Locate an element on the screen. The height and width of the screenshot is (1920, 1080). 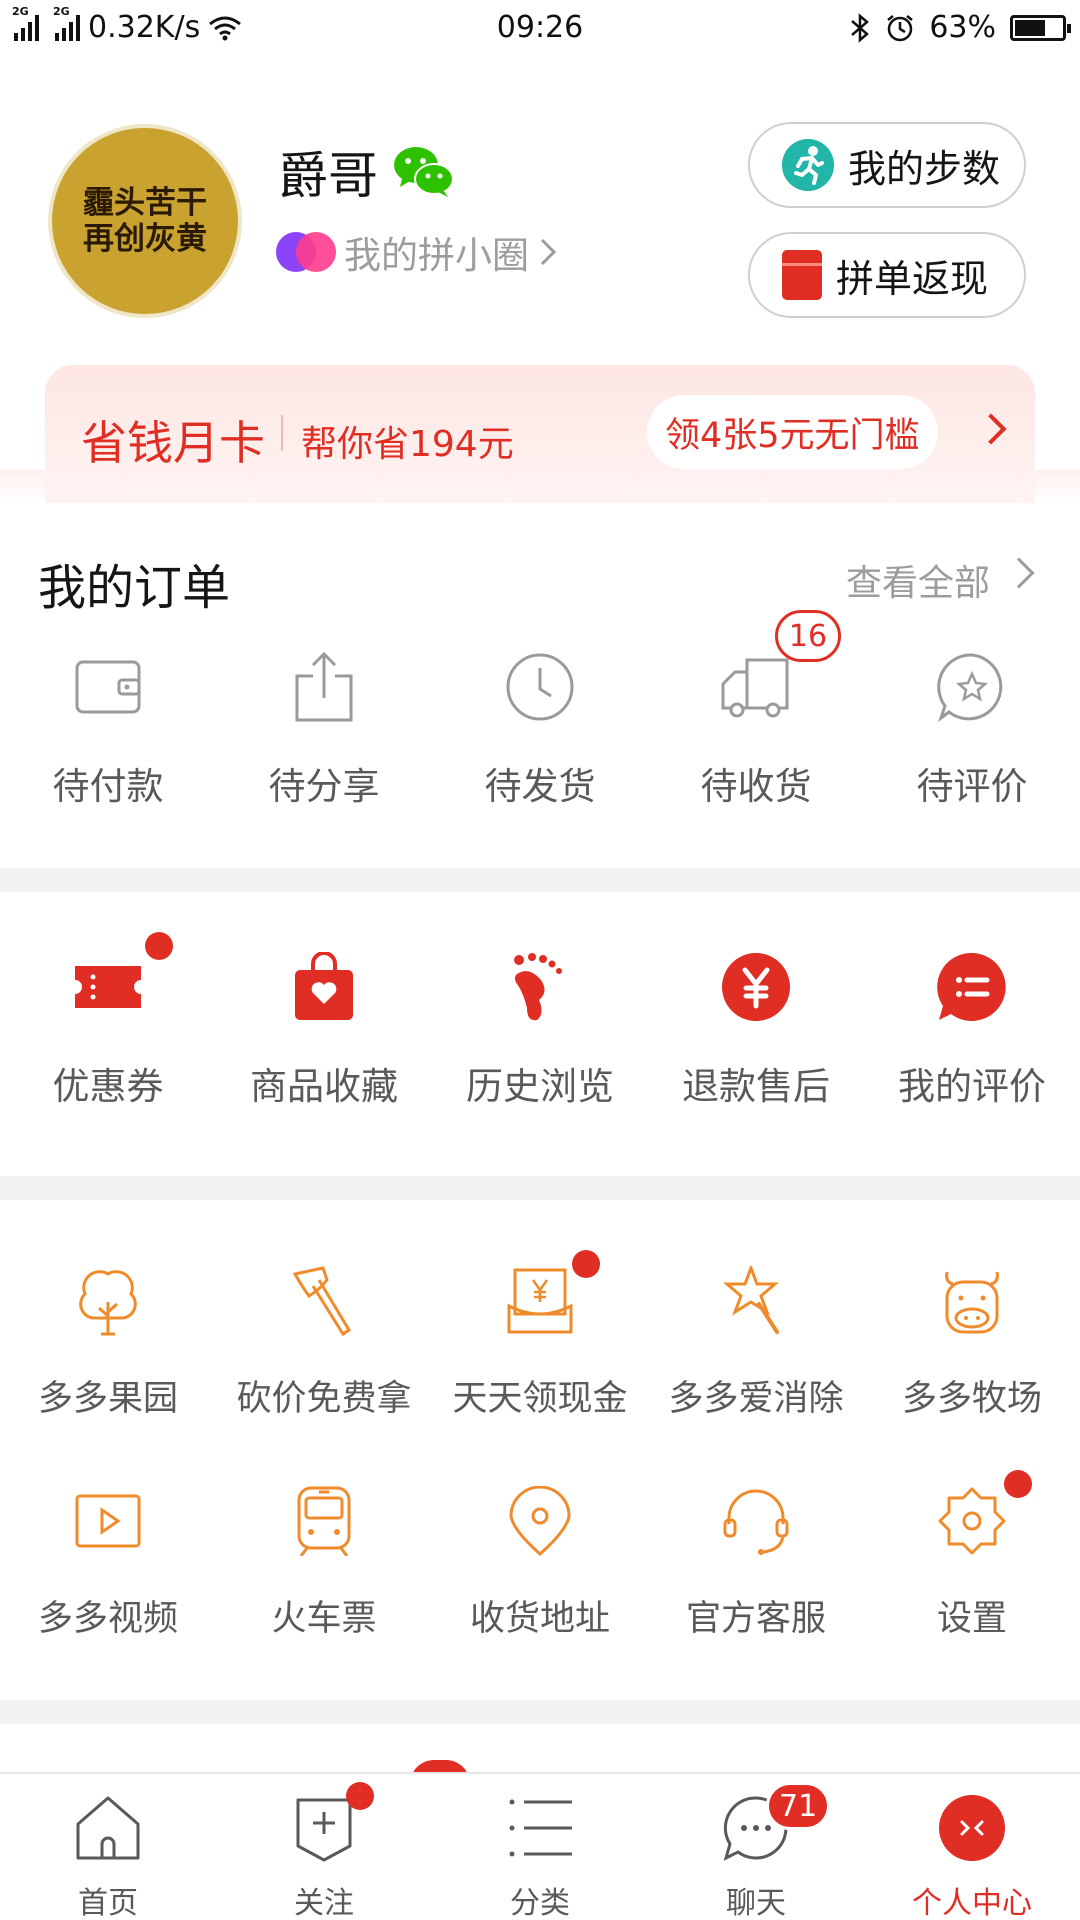
order-pending-review: 待评价 is located at coordinates (972, 742).